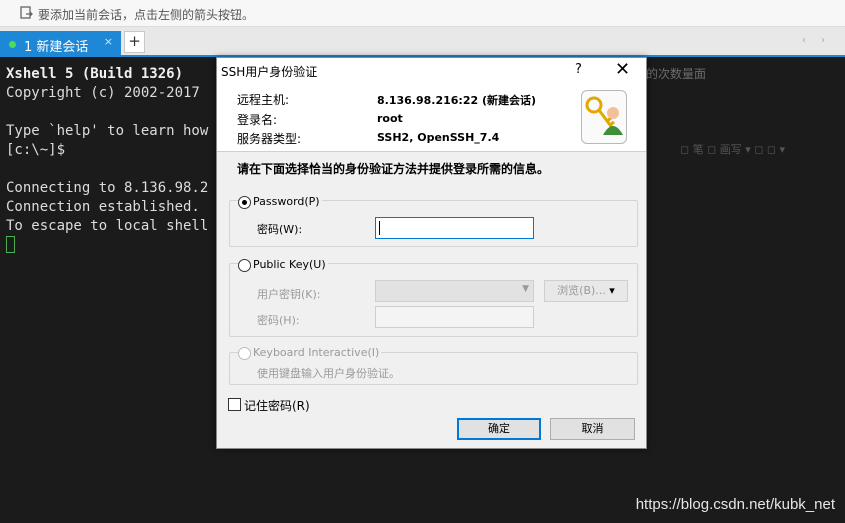 The image size is (845, 523). I want to click on add-session-arrow-icon, so click(27, 13).